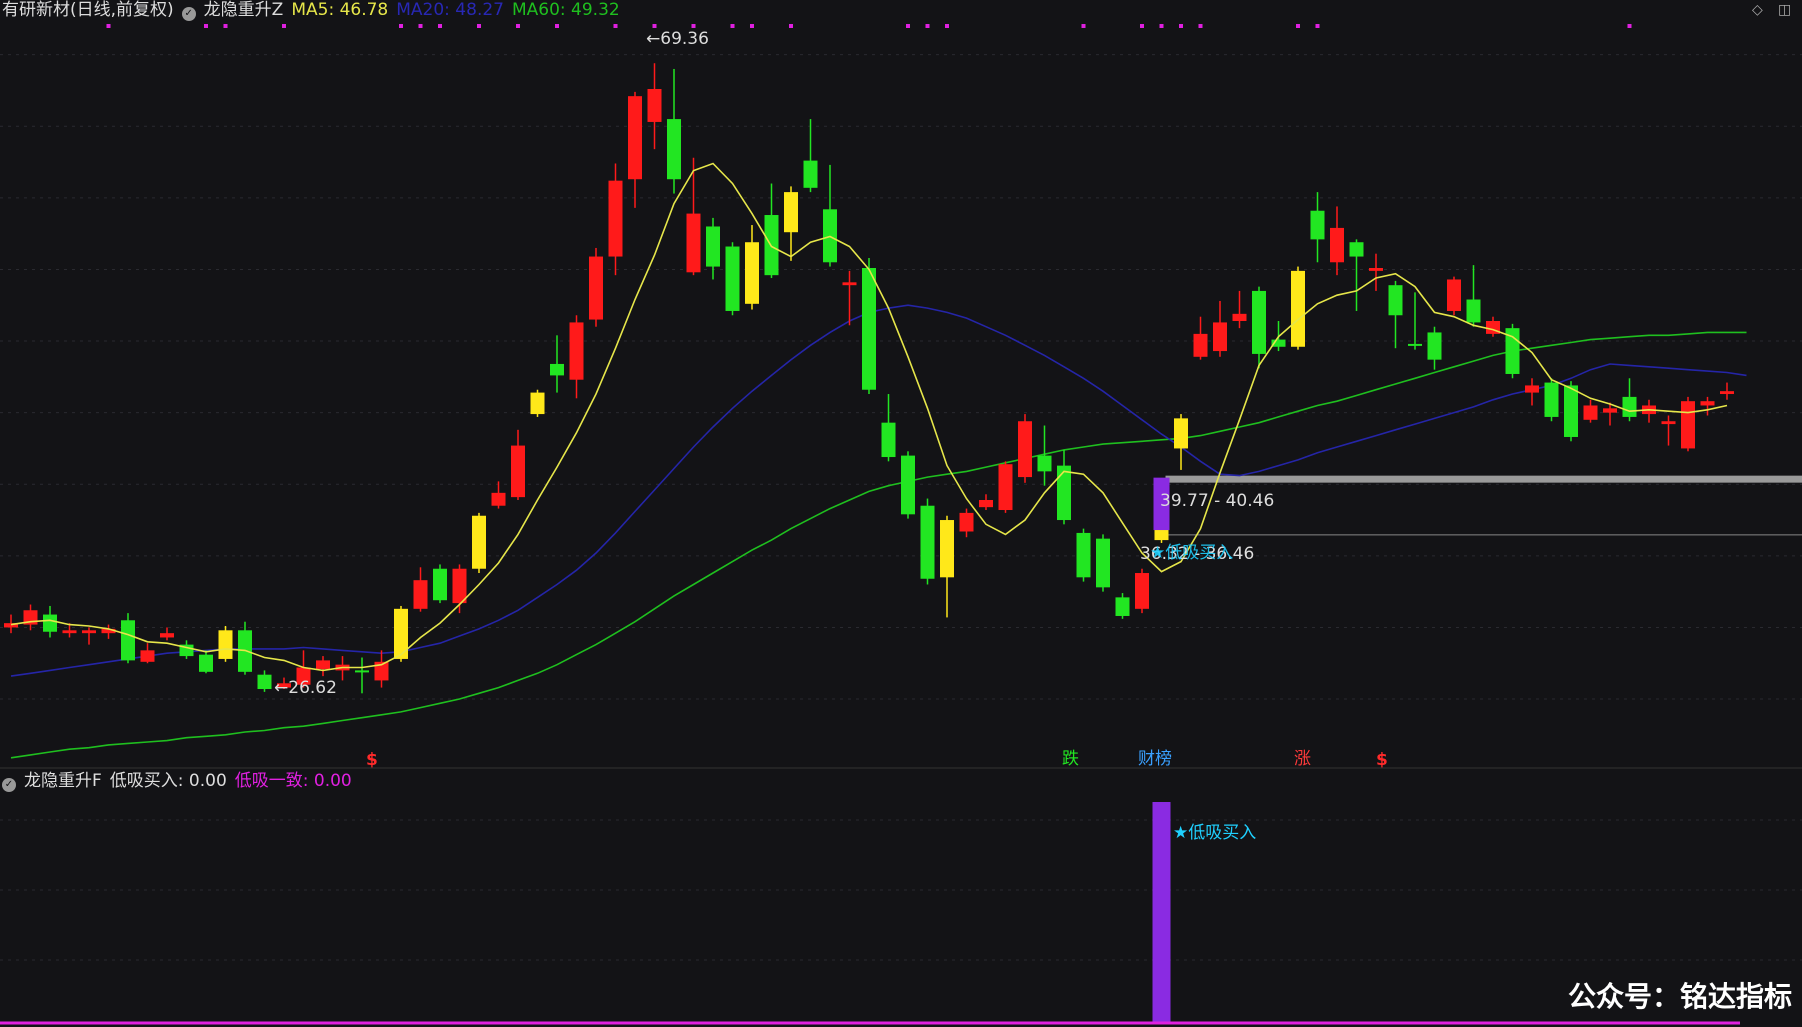 This screenshot has height=1027, width=1802. What do you see at coordinates (1161, 912) in the screenshot?
I see `sub-signal-bar` at bounding box center [1161, 912].